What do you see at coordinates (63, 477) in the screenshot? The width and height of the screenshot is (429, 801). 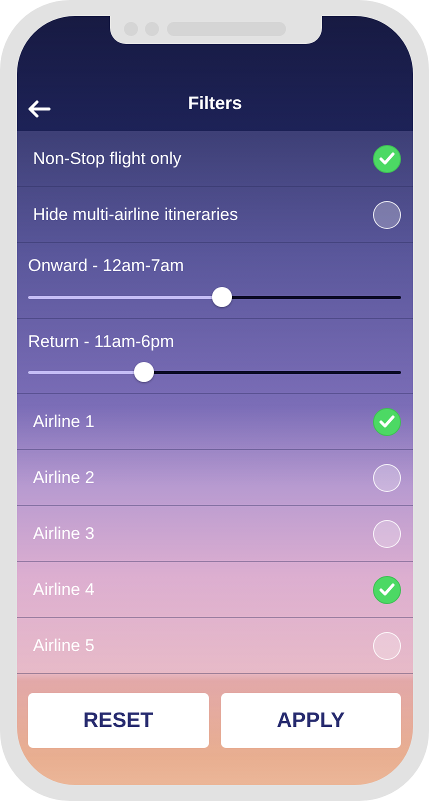 I see `option-label: Airline 2` at bounding box center [63, 477].